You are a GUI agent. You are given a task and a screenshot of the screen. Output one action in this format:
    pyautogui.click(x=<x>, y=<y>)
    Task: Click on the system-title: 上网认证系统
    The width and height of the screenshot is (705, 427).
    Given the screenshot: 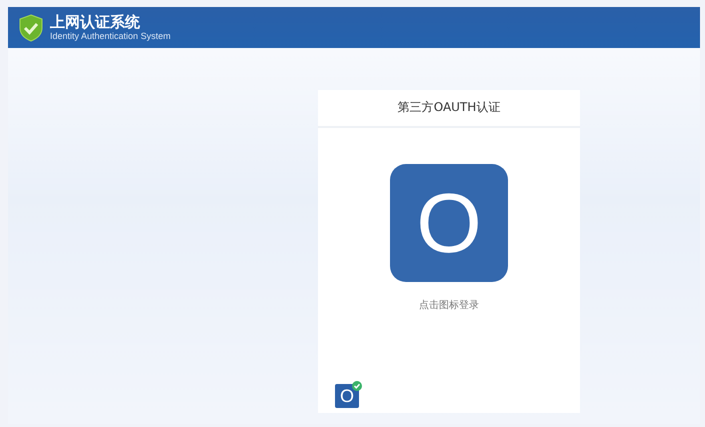 What is the action you would take?
    pyautogui.click(x=95, y=22)
    